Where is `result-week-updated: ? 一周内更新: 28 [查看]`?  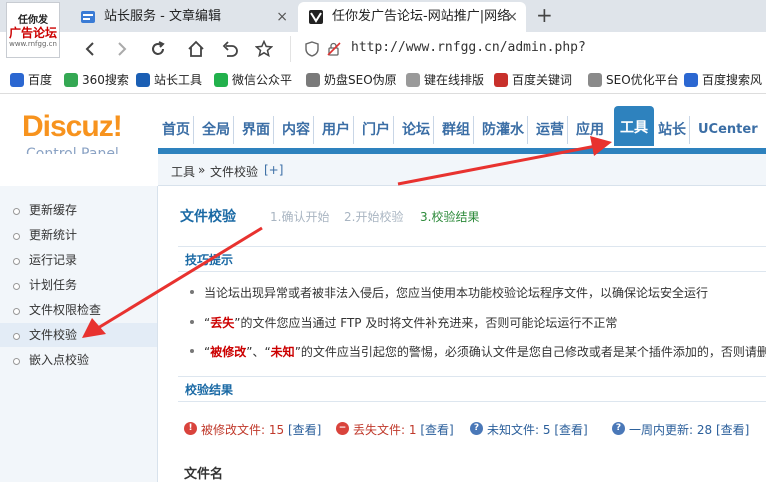
result-week-updated: ? 一周内更新: 28 [查看] is located at coordinates (680, 429).